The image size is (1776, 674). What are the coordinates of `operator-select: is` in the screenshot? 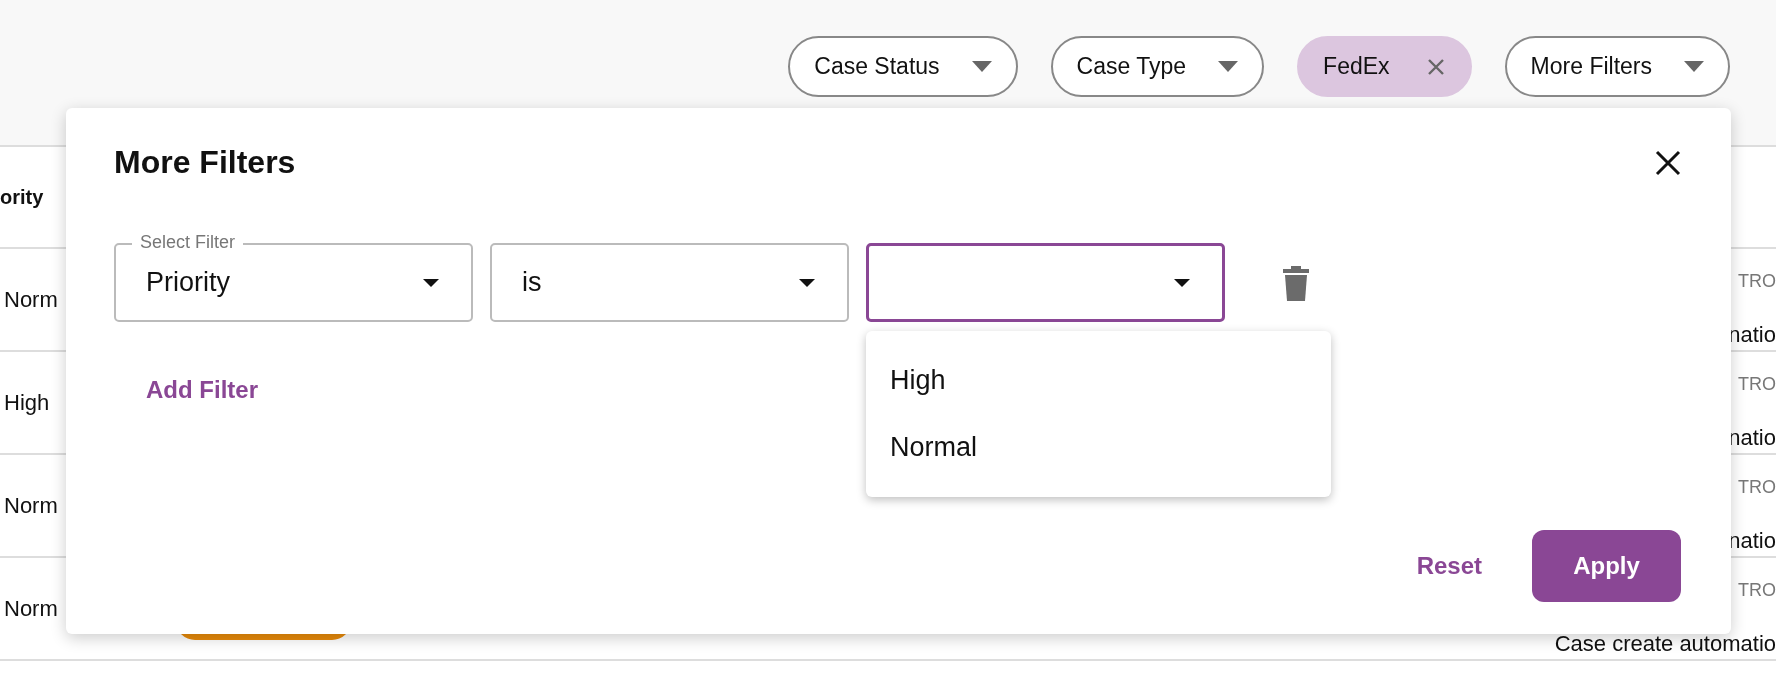 It's located at (669, 282).